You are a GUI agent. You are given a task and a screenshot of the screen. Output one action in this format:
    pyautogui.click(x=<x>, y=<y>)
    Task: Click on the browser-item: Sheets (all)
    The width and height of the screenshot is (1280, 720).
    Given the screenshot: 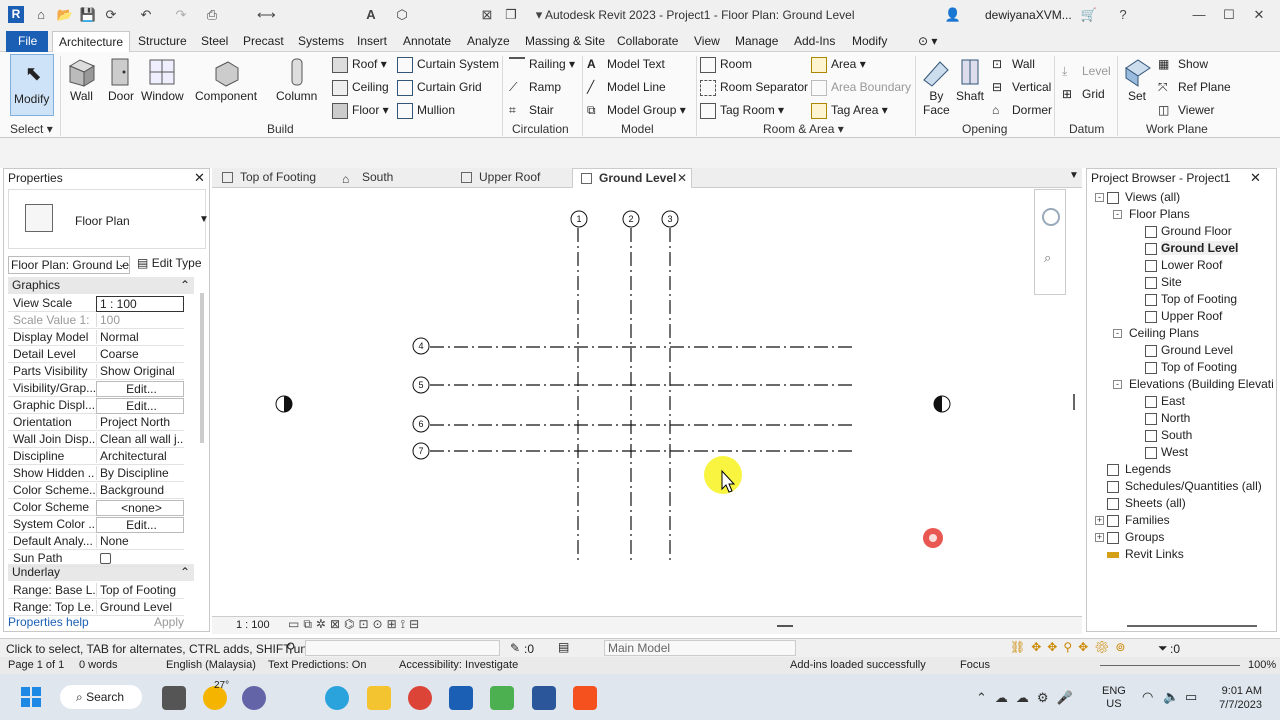 What is the action you would take?
    pyautogui.click(x=1155, y=503)
    